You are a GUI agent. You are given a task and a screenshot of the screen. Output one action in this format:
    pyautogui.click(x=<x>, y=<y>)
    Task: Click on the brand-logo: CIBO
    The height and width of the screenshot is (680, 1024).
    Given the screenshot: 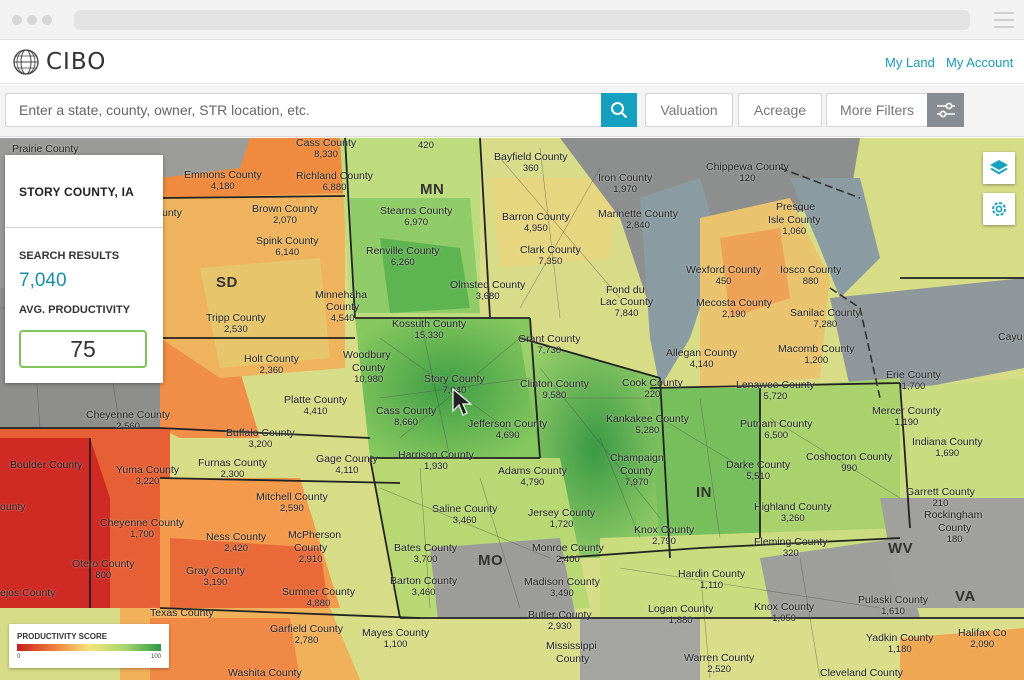 What is the action you would take?
    pyautogui.click(x=59, y=62)
    